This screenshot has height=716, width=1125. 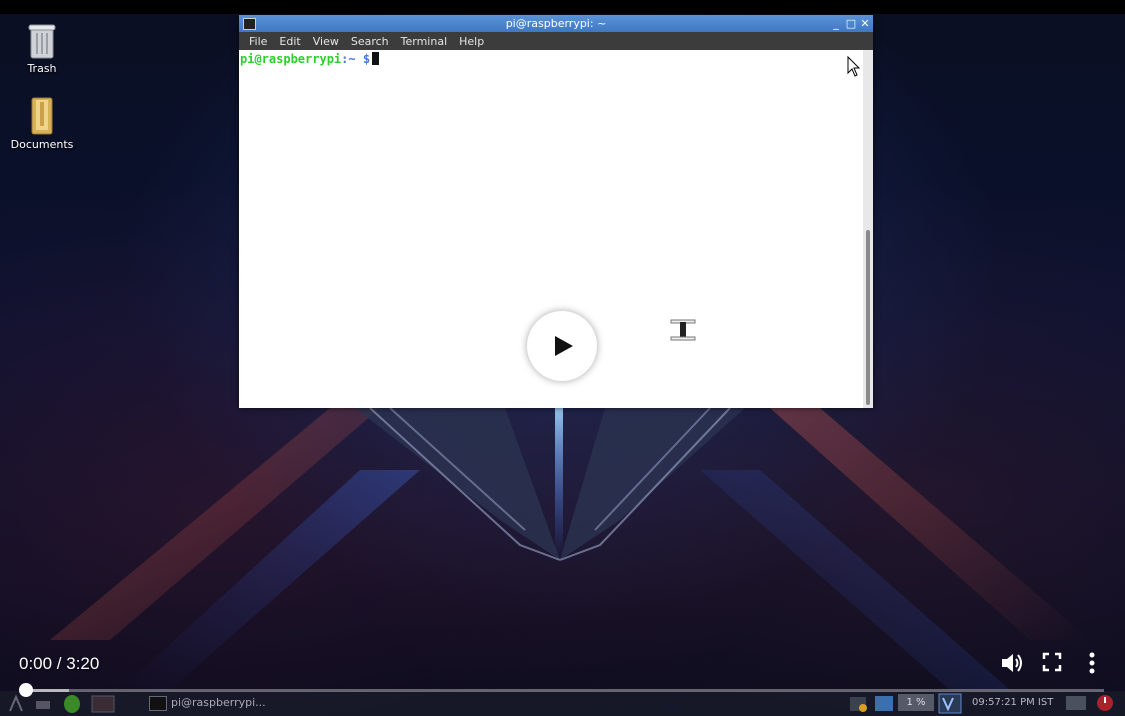 I want to click on more-options-button, so click(x=1094, y=663).